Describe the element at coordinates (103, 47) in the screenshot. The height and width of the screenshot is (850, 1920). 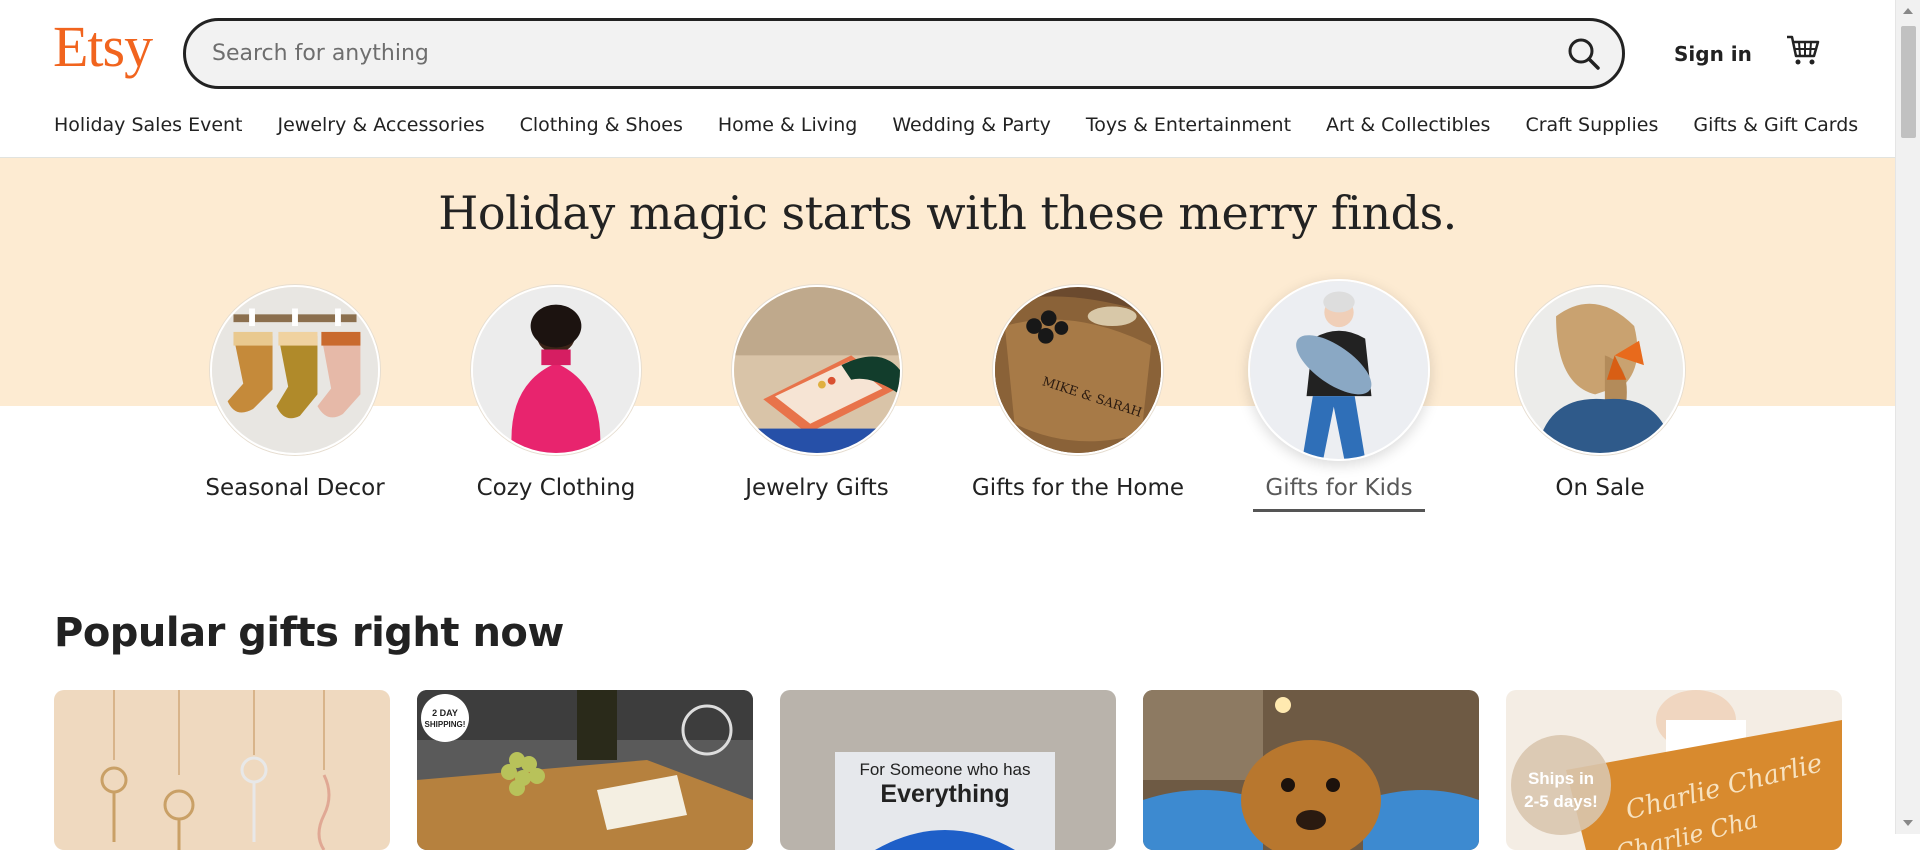
I see `etsy-logo: Etsy` at that location.